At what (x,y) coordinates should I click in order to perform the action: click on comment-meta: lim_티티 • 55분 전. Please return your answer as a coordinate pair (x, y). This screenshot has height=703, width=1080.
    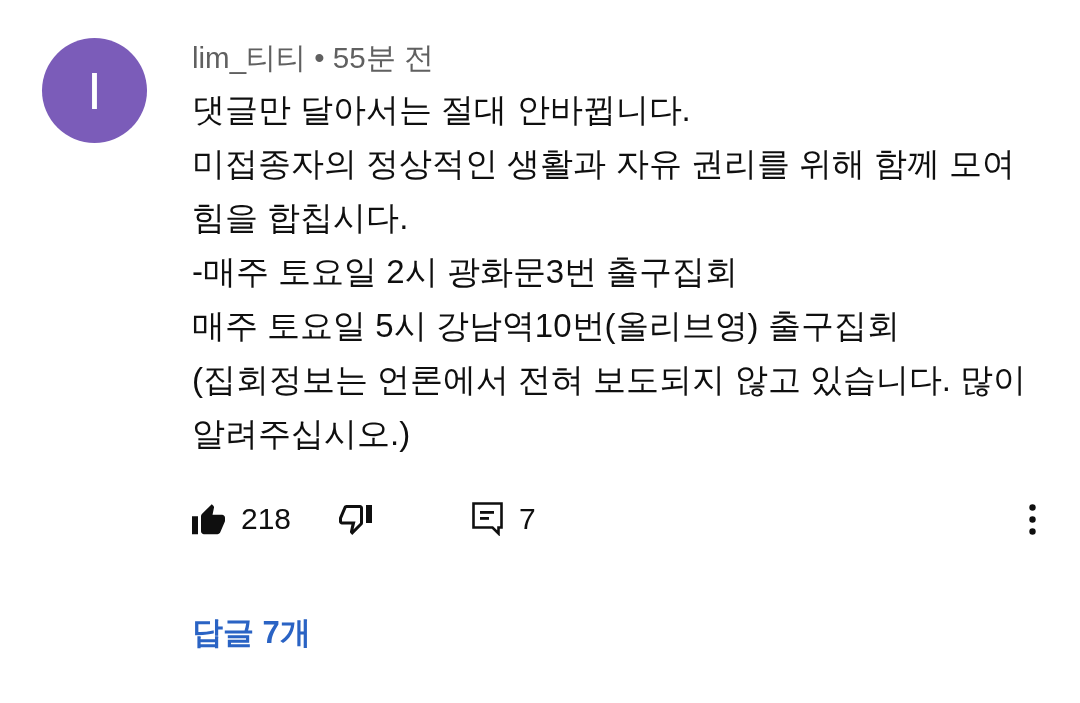
    Looking at the image, I should click on (313, 58).